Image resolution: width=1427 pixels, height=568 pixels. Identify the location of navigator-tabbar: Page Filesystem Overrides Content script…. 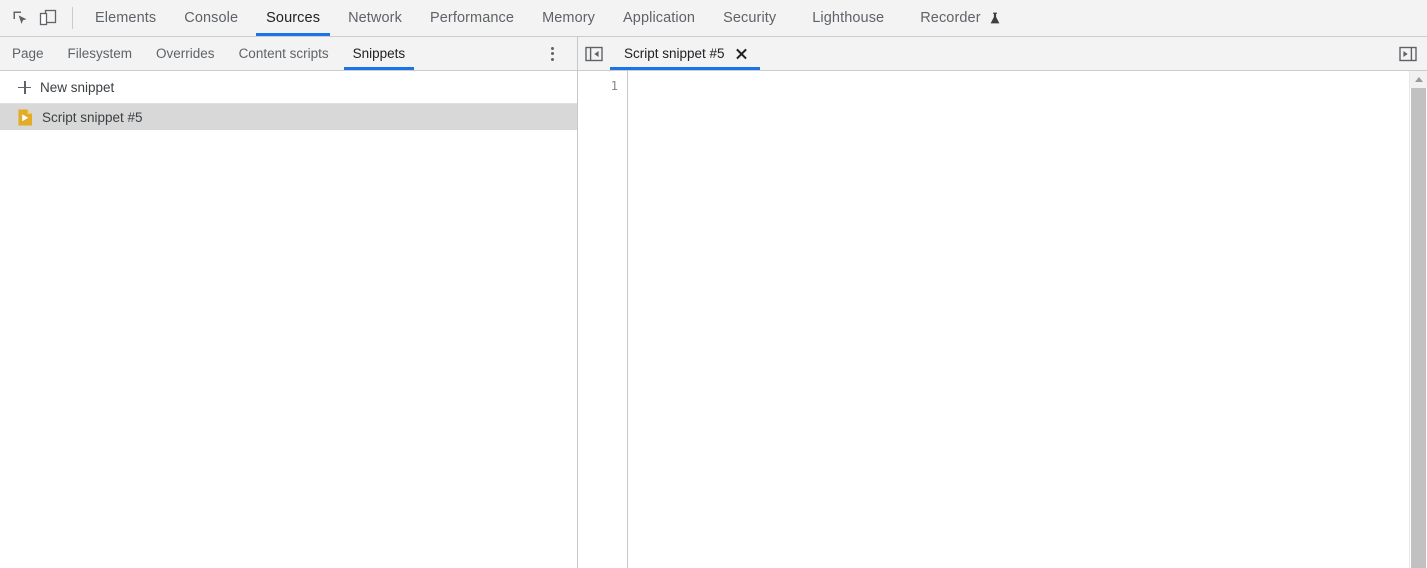
(288, 54).